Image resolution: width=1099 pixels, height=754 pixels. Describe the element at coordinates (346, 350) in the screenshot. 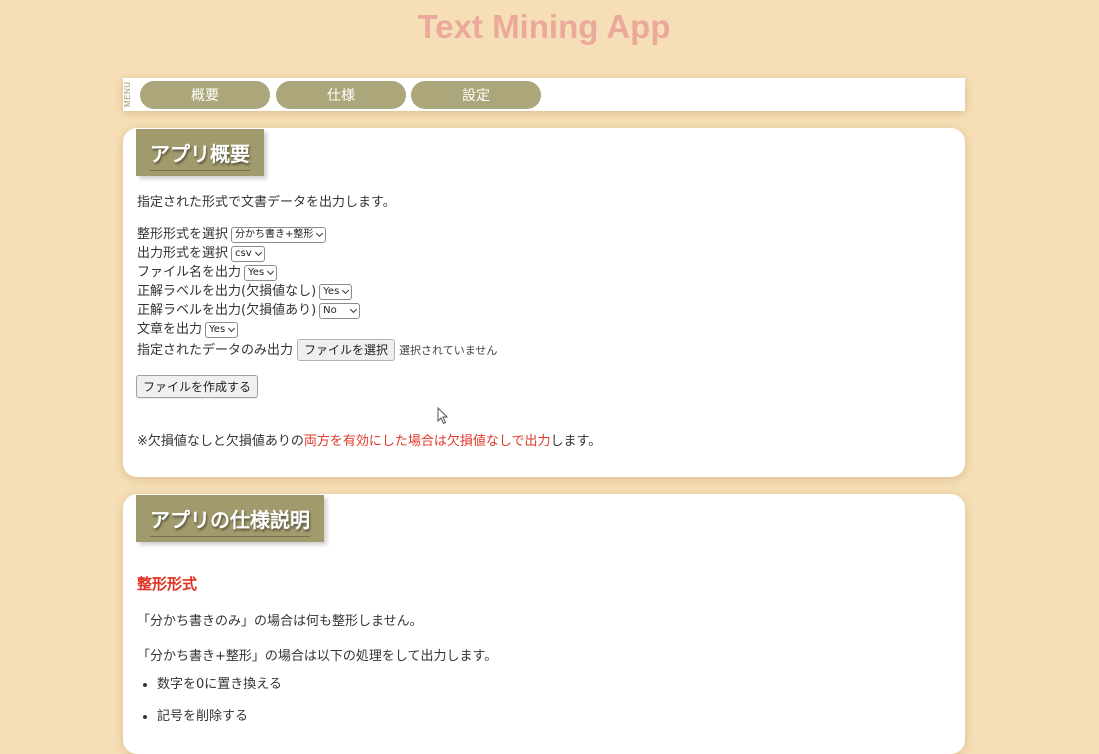

I see `choose-file-button: ファイルを選択` at that location.